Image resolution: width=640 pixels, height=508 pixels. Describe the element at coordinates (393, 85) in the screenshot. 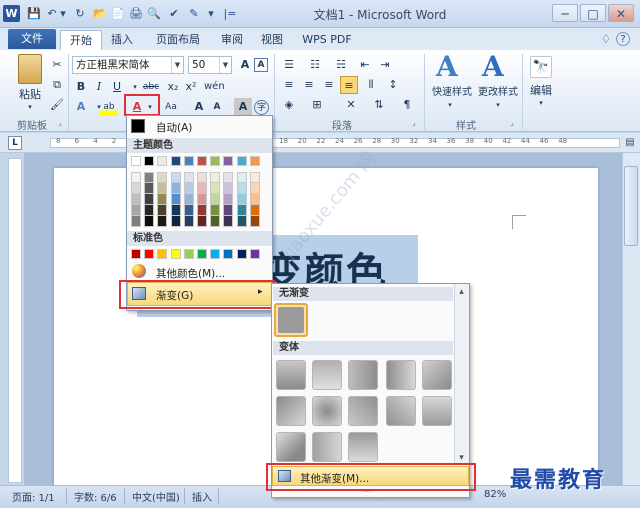

I see `line-spacing-icon: ↕` at that location.